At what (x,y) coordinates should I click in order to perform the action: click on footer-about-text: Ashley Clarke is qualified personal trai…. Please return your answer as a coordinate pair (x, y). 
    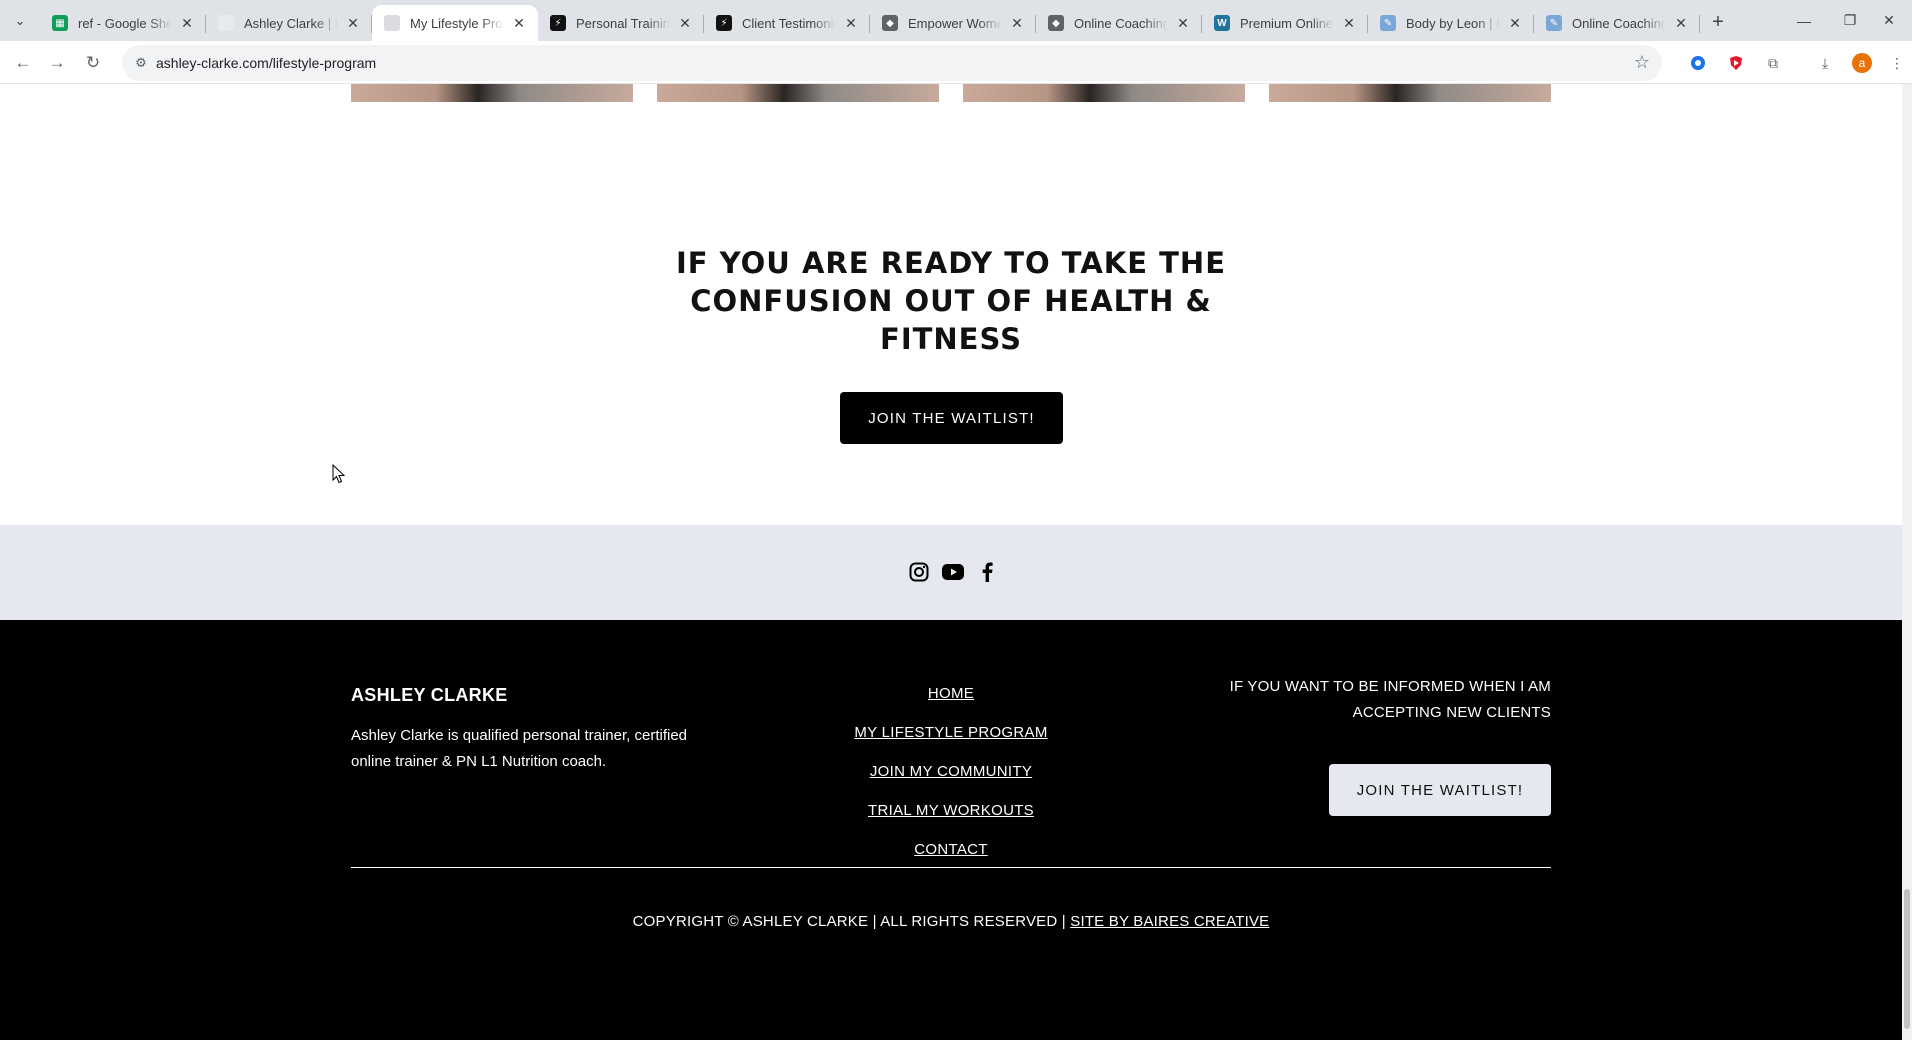
    Looking at the image, I should click on (519, 748).